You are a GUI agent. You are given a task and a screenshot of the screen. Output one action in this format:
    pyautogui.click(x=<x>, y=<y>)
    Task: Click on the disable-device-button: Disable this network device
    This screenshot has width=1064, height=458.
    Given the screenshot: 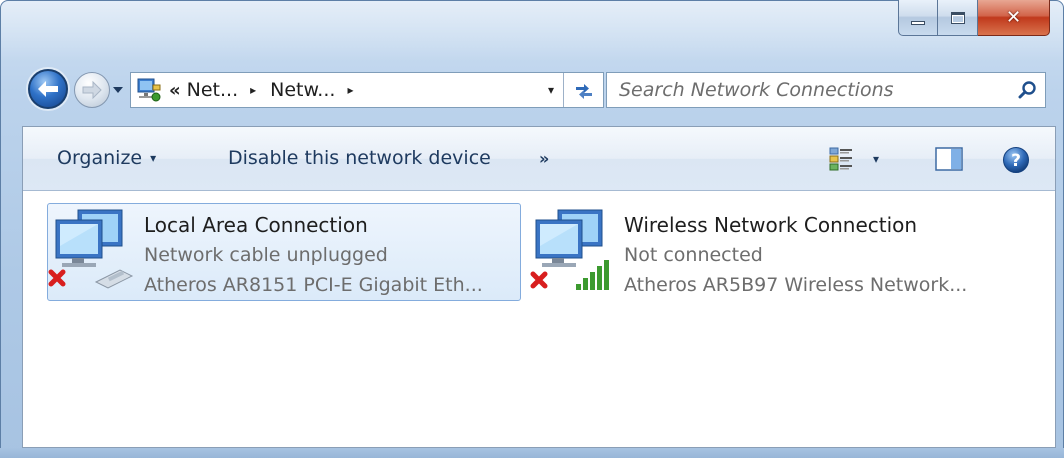 What is the action you would take?
    pyautogui.click(x=359, y=158)
    